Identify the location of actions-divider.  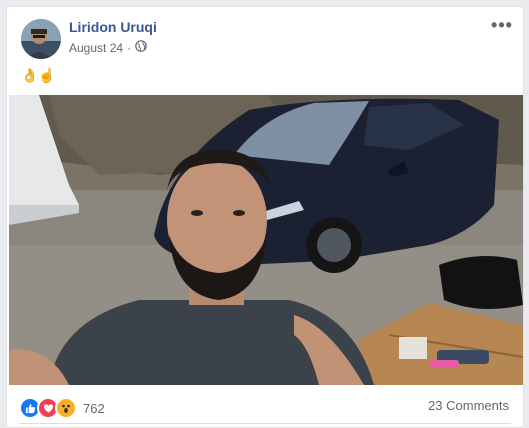
(265, 423).